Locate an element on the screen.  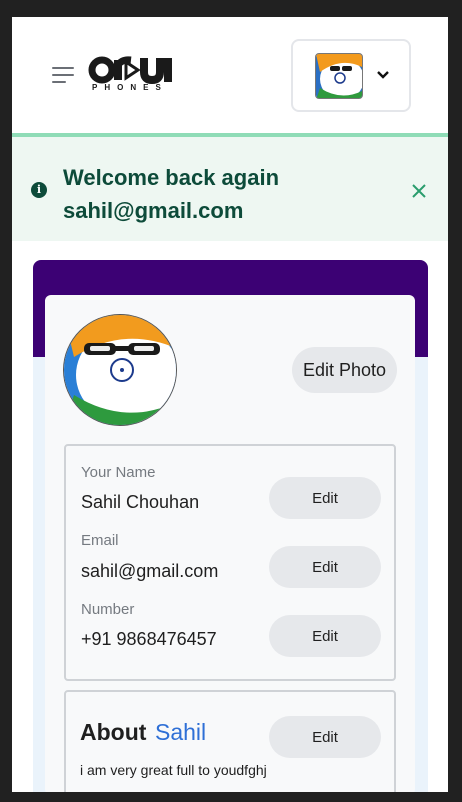
avatar is located at coordinates (120, 370).